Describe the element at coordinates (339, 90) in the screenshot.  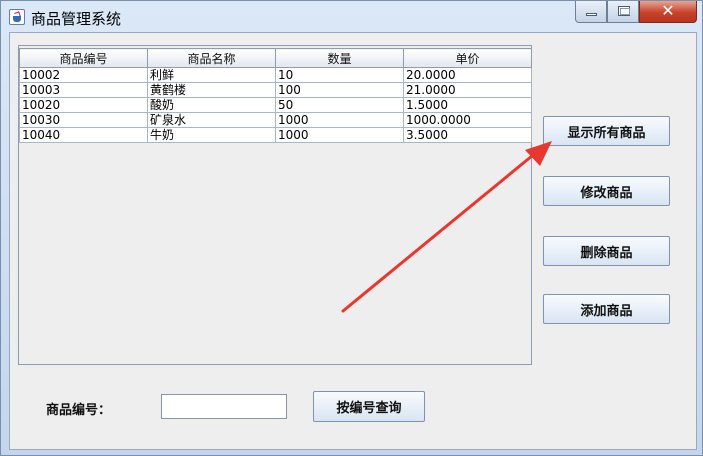
I see `table-cell: 100` at that location.